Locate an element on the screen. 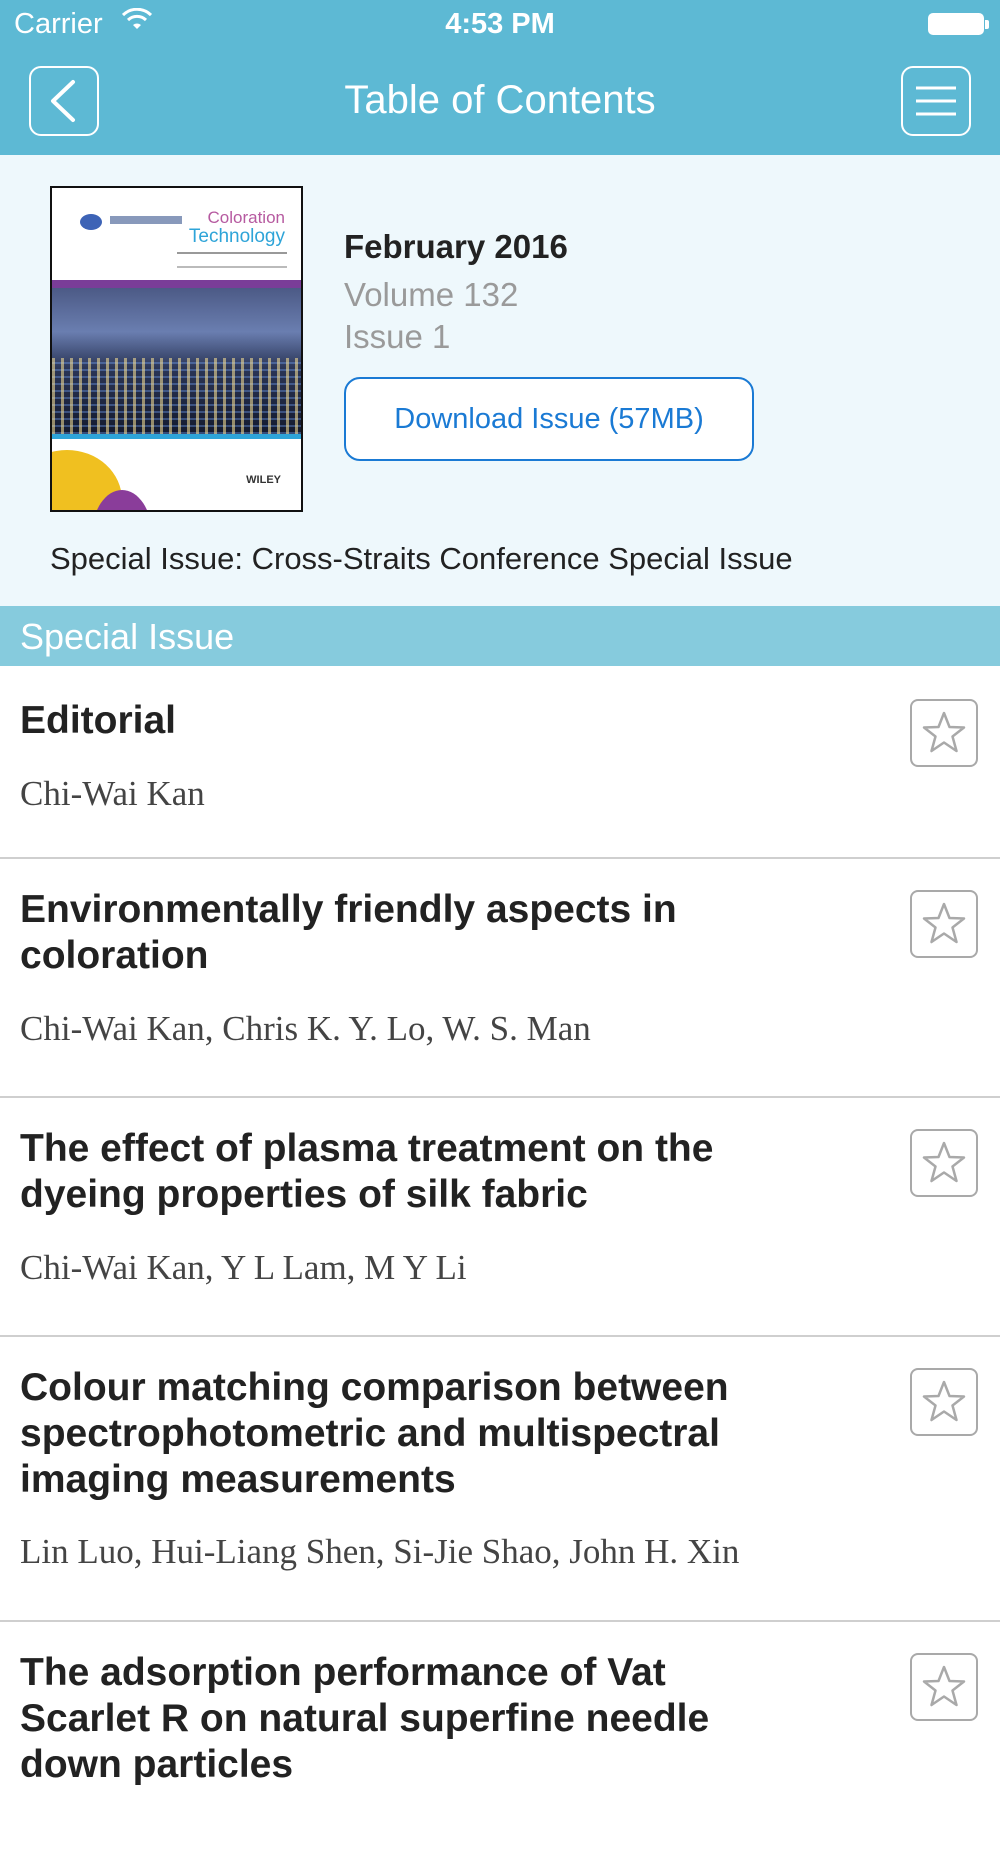 Image resolution: width=1000 pixels, height=1862 pixels. section-header: Special Issue is located at coordinates (500, 636).